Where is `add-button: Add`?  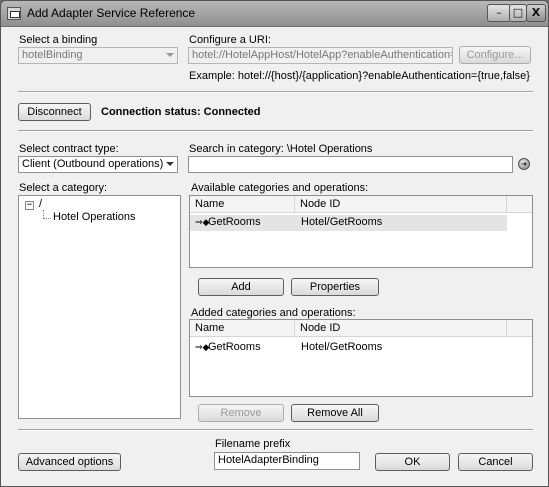 add-button: Add is located at coordinates (241, 287).